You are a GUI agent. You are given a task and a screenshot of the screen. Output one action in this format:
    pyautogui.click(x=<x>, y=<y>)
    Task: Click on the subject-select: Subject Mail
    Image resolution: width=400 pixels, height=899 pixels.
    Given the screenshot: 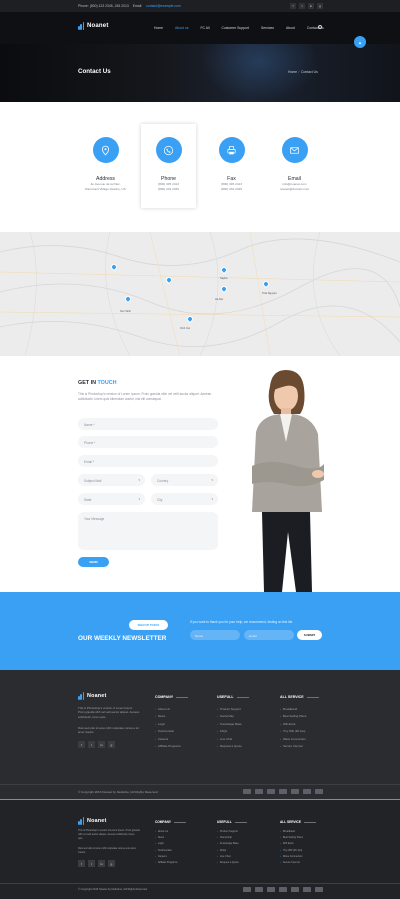 What is the action you would take?
    pyautogui.click(x=111, y=480)
    